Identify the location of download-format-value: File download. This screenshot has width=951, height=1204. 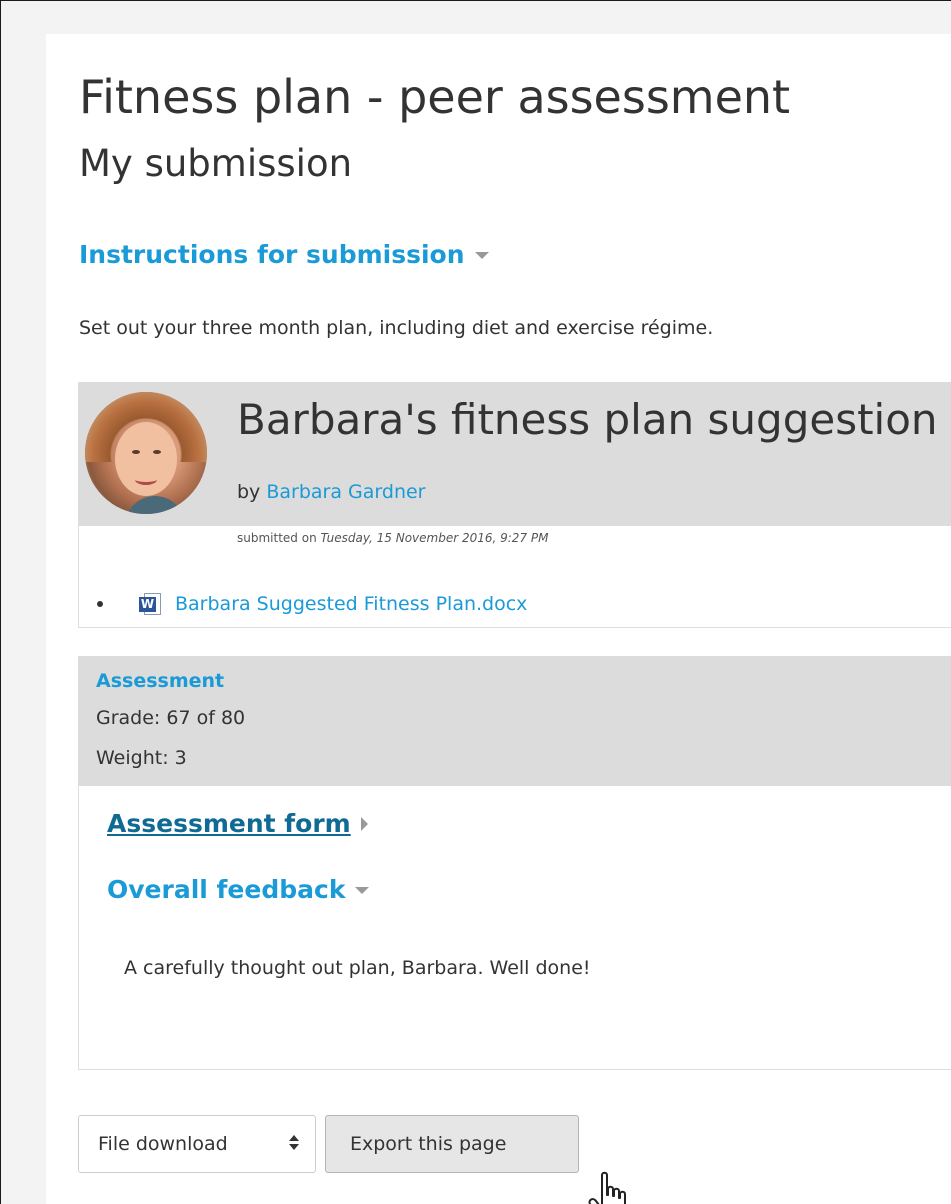
(163, 1144).